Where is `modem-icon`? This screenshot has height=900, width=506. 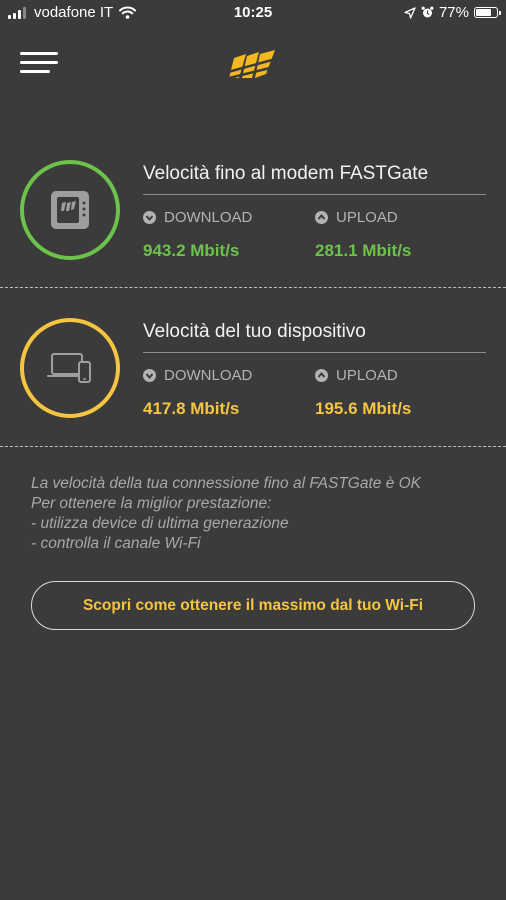 modem-icon is located at coordinates (70, 210).